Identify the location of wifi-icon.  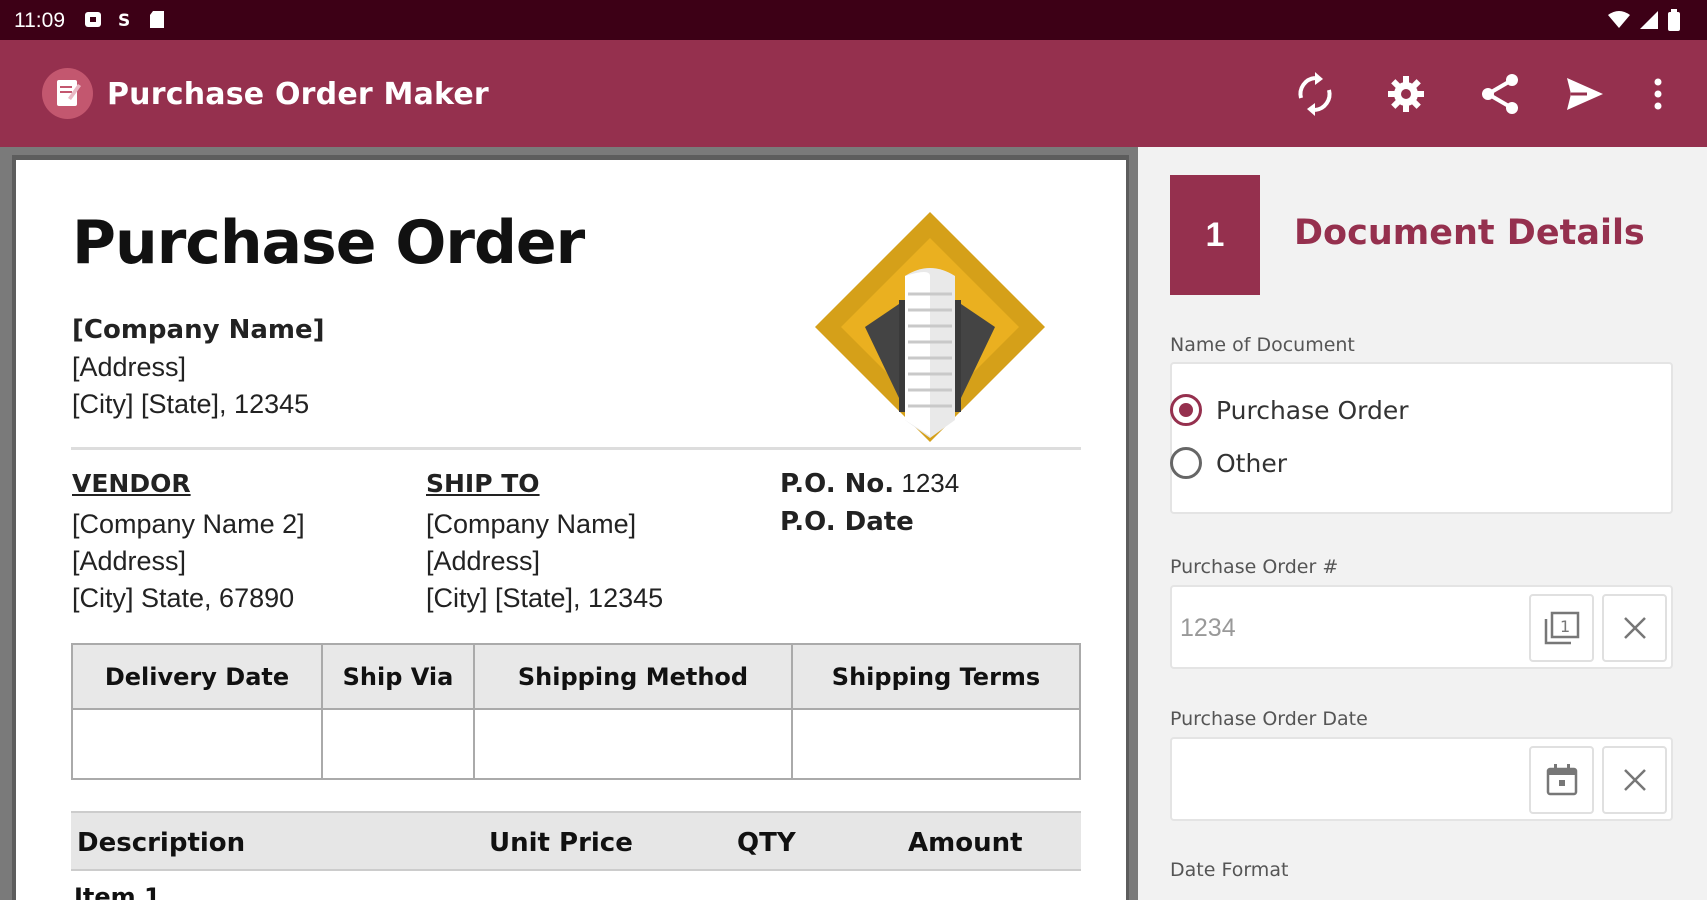
(1619, 22).